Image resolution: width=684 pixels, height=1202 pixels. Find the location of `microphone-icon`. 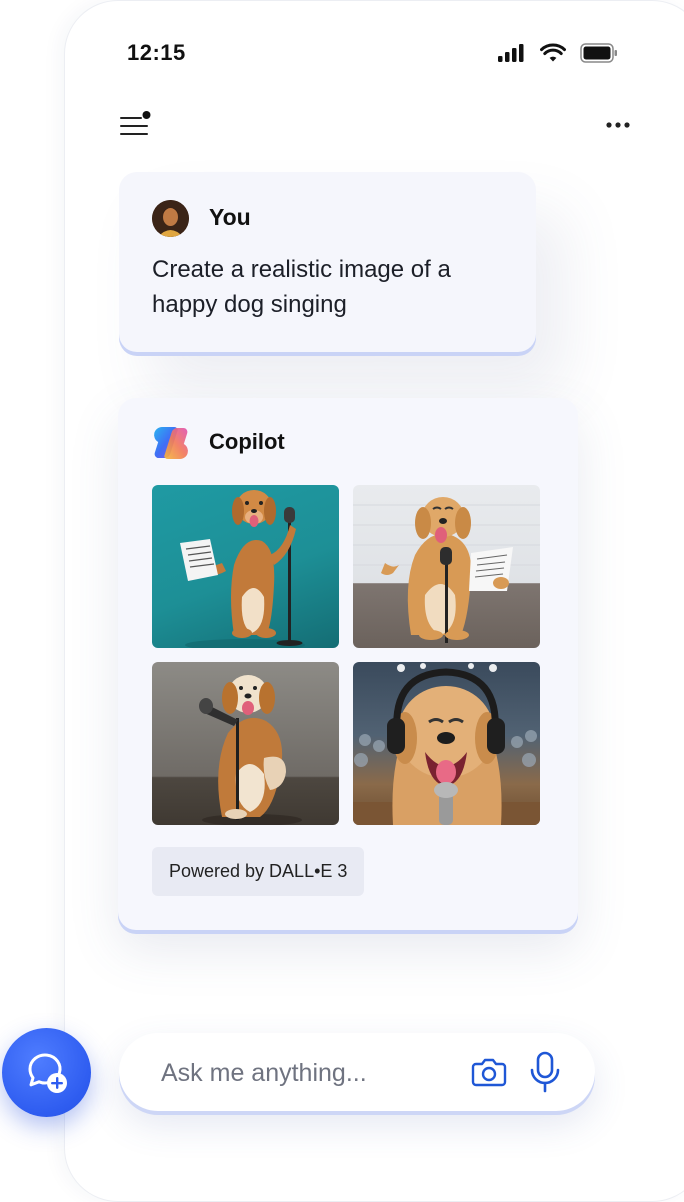

microphone-icon is located at coordinates (545, 1072).